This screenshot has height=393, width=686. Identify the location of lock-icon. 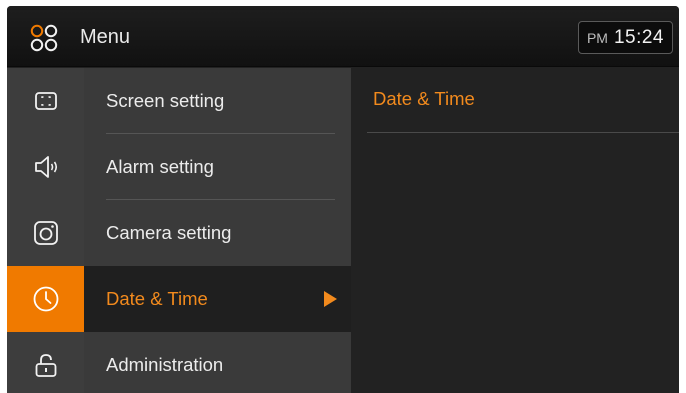
(45, 365).